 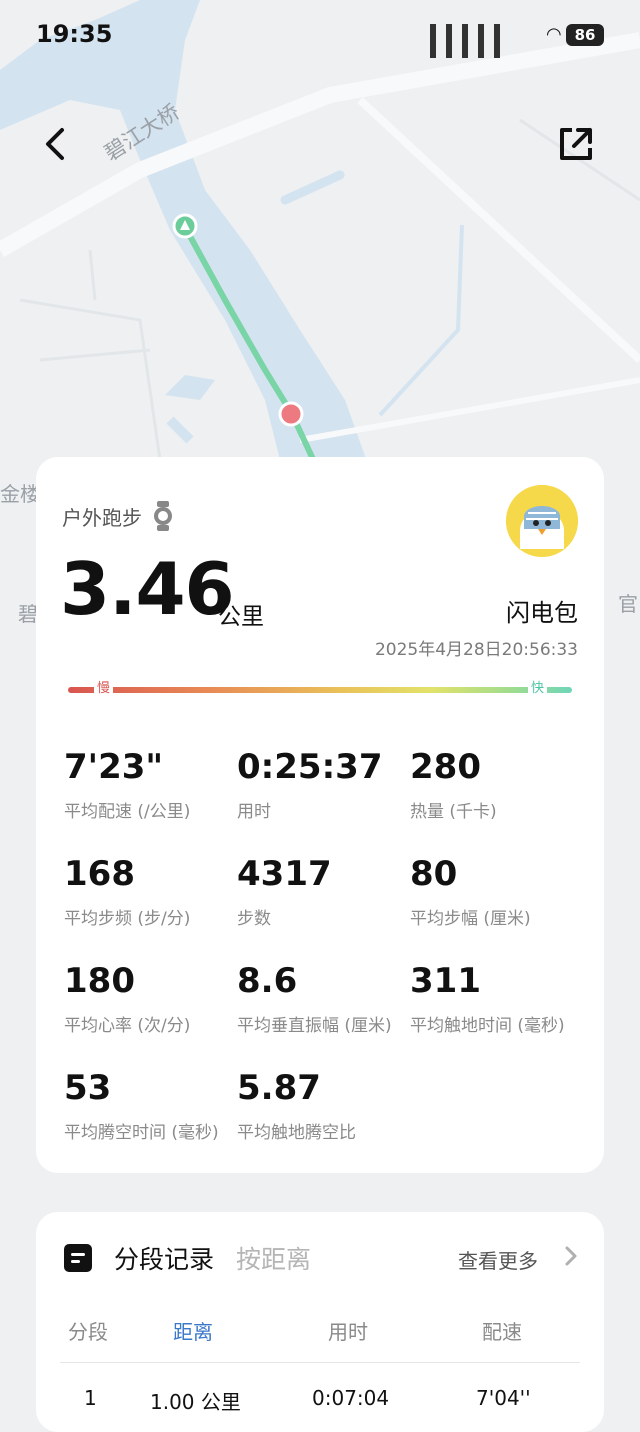 What do you see at coordinates (78, 1258) in the screenshot?
I see `segment-list-icon` at bounding box center [78, 1258].